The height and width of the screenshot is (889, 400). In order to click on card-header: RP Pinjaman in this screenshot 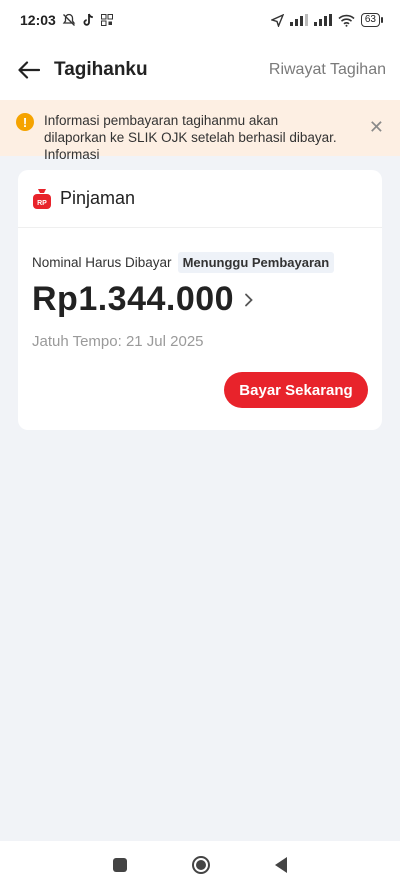, I will do `click(200, 199)`.